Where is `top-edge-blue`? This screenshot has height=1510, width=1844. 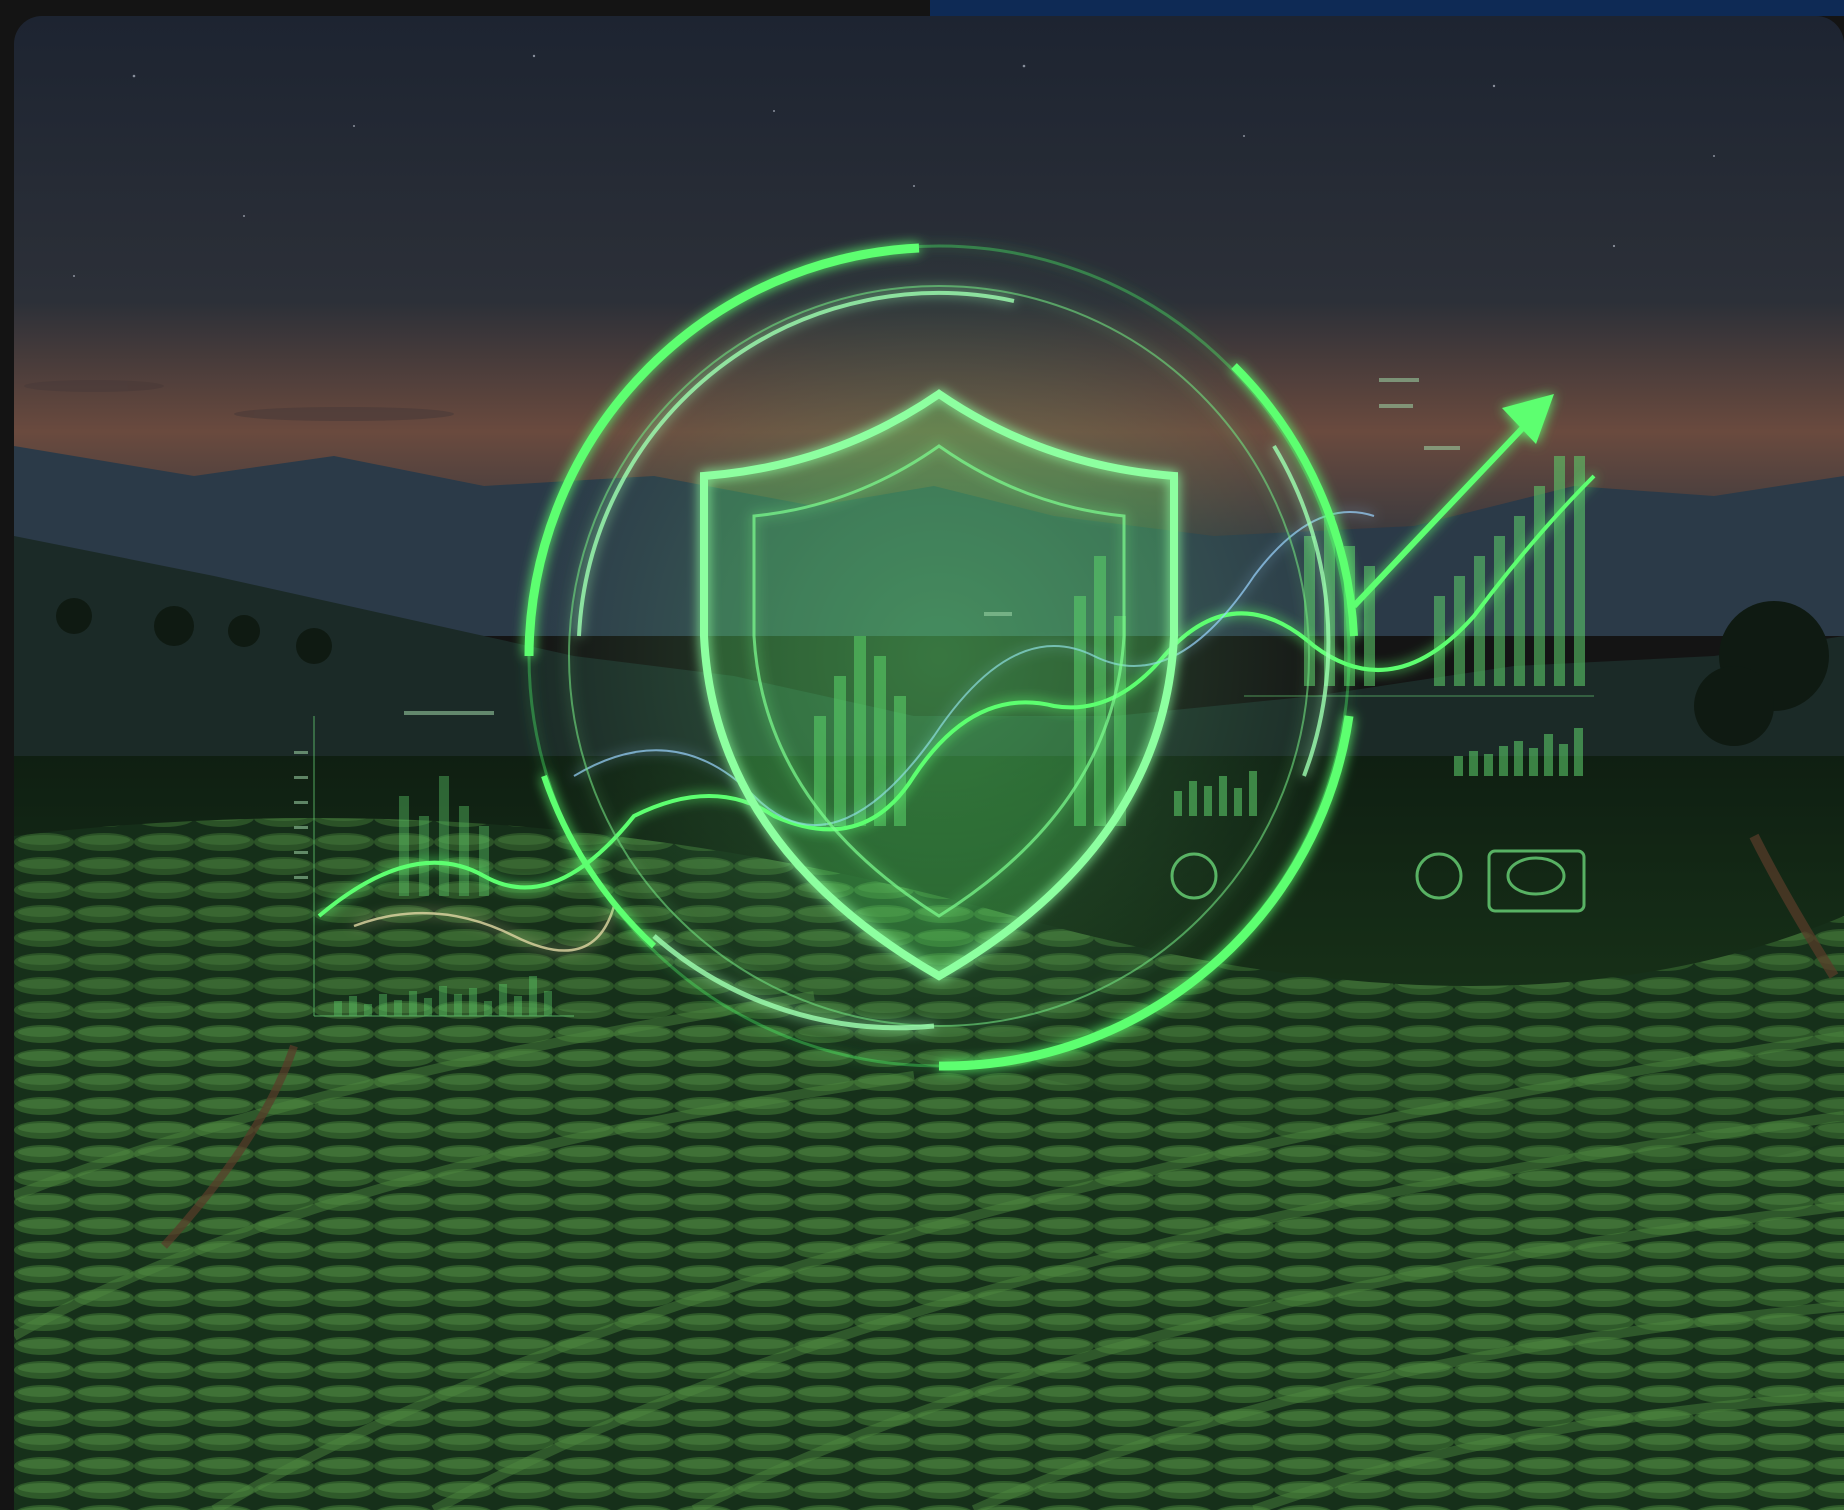
top-edge-blue is located at coordinates (1387, 8).